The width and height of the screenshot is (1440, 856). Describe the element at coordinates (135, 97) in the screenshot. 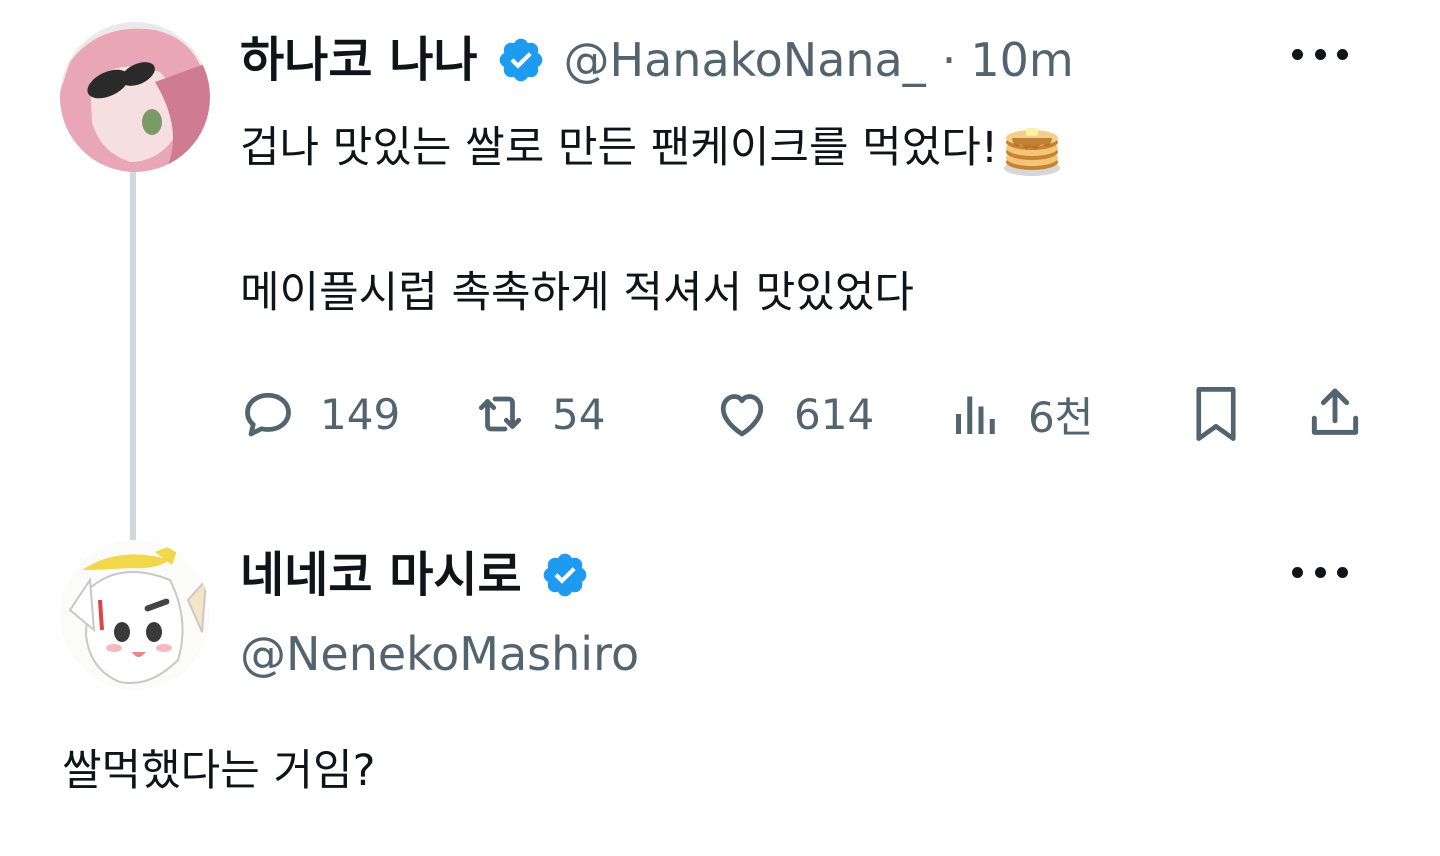

I see `avatar-hanako` at that location.